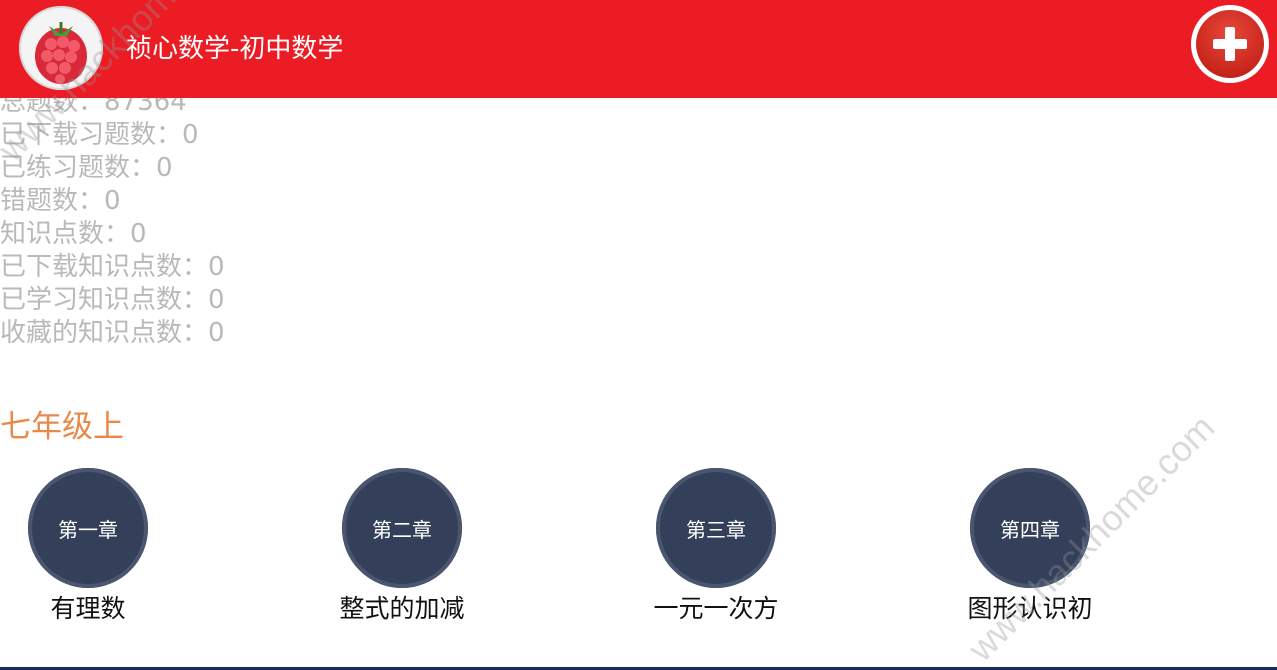  I want to click on stat-knowledge-points: 知识点数：0, so click(73, 234).